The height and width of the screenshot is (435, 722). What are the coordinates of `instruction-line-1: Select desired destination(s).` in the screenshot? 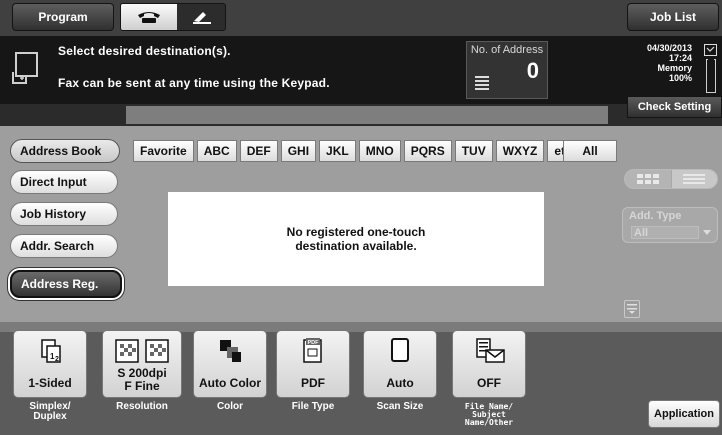 It's located at (144, 51).